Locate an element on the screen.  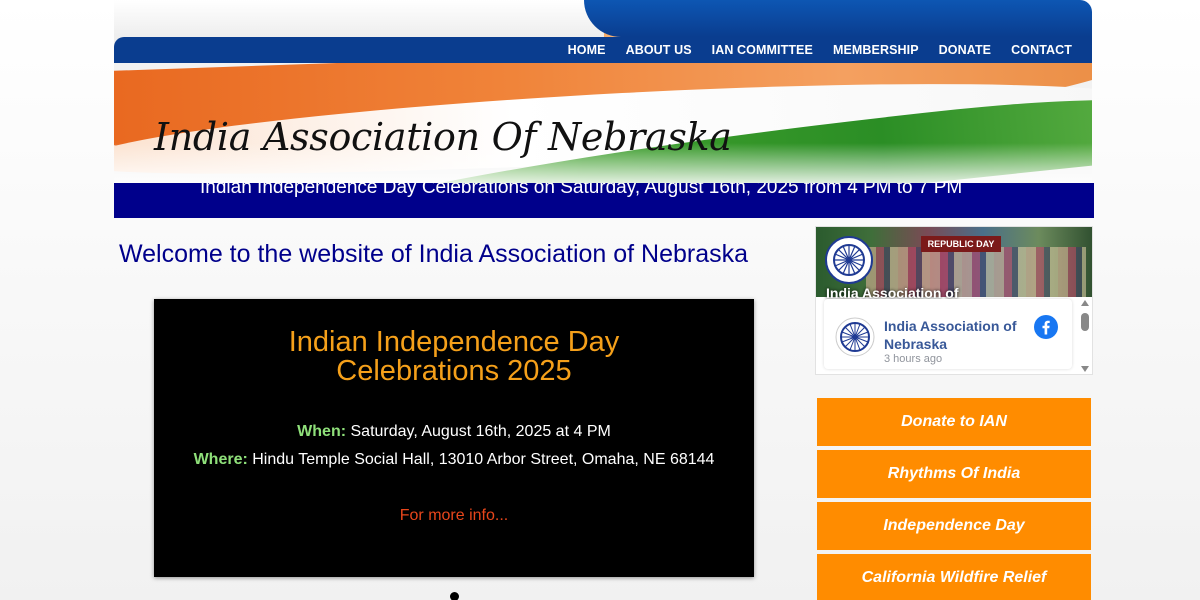
facebook-icon is located at coordinates (1046, 327).